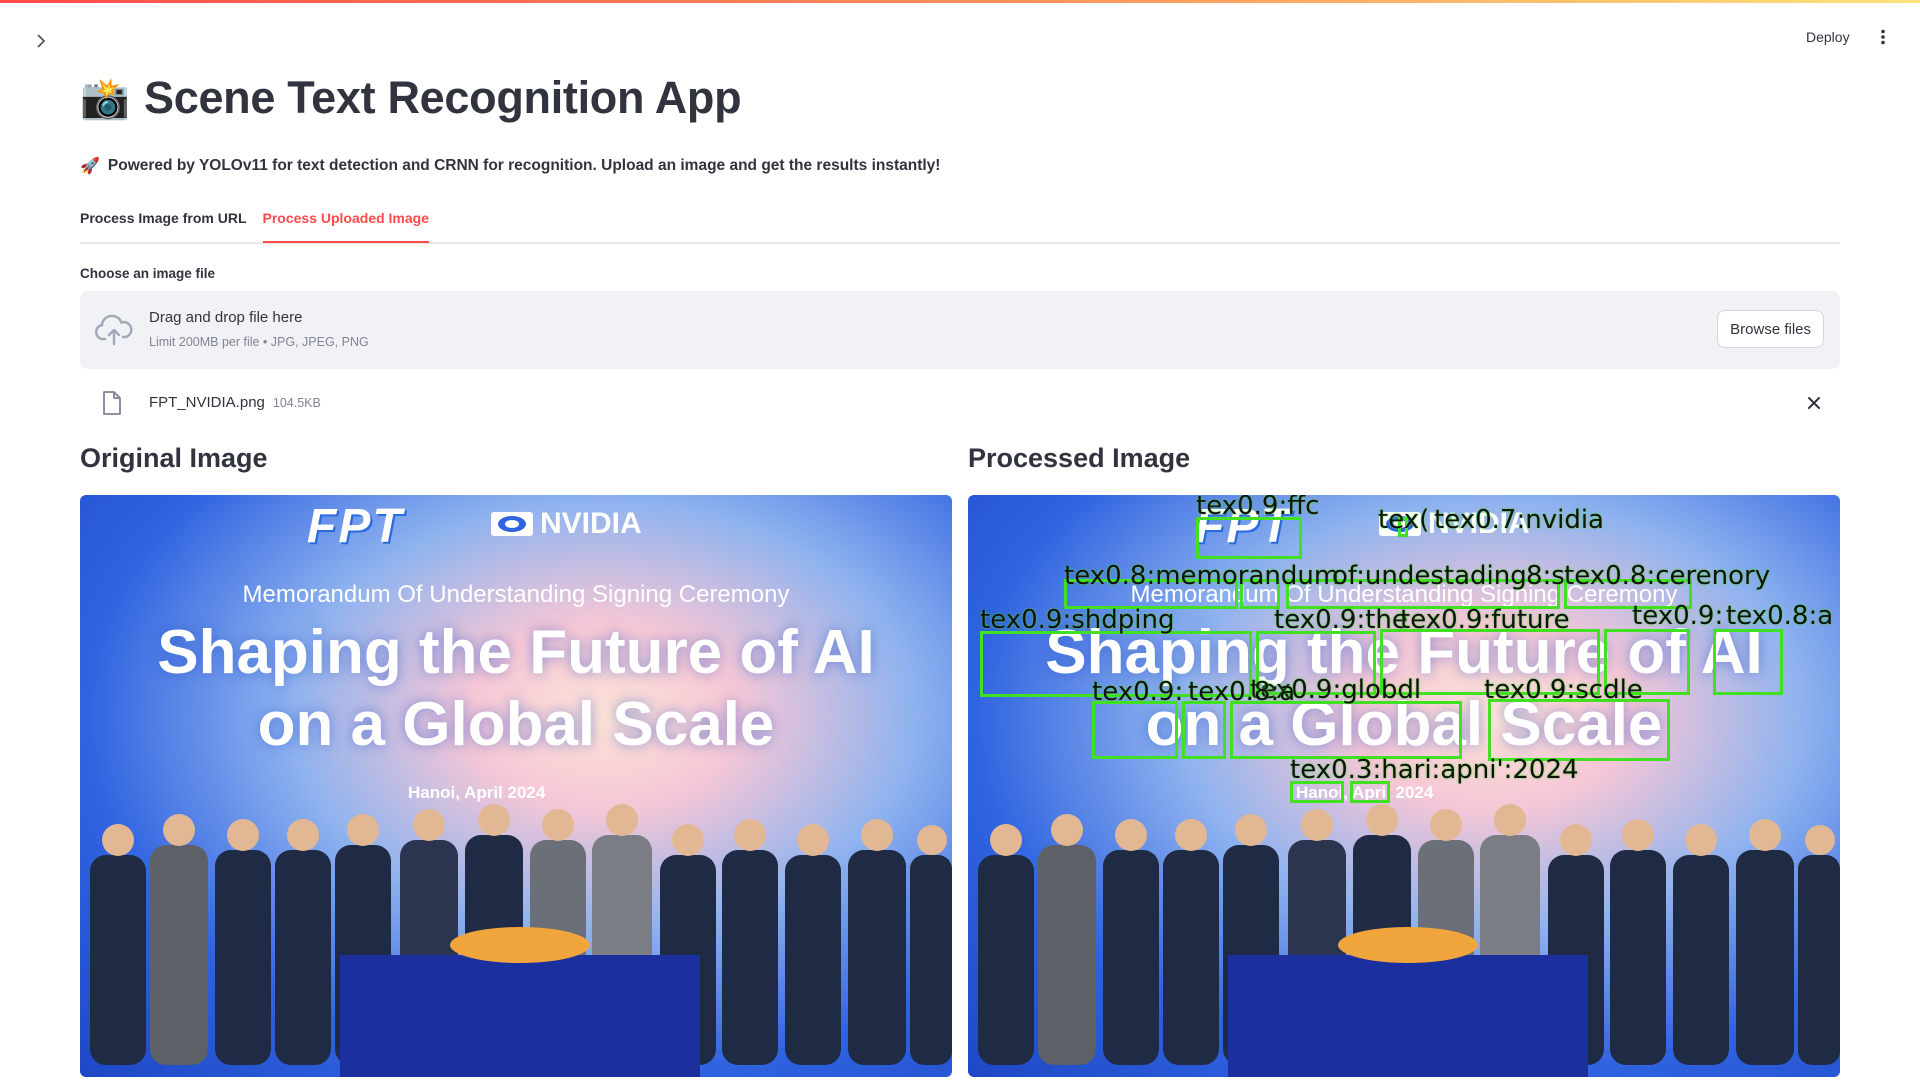 The height and width of the screenshot is (1080, 1920). Describe the element at coordinates (1202, 576) in the screenshot. I see `detection-label: tex0.8:memorandum` at that location.